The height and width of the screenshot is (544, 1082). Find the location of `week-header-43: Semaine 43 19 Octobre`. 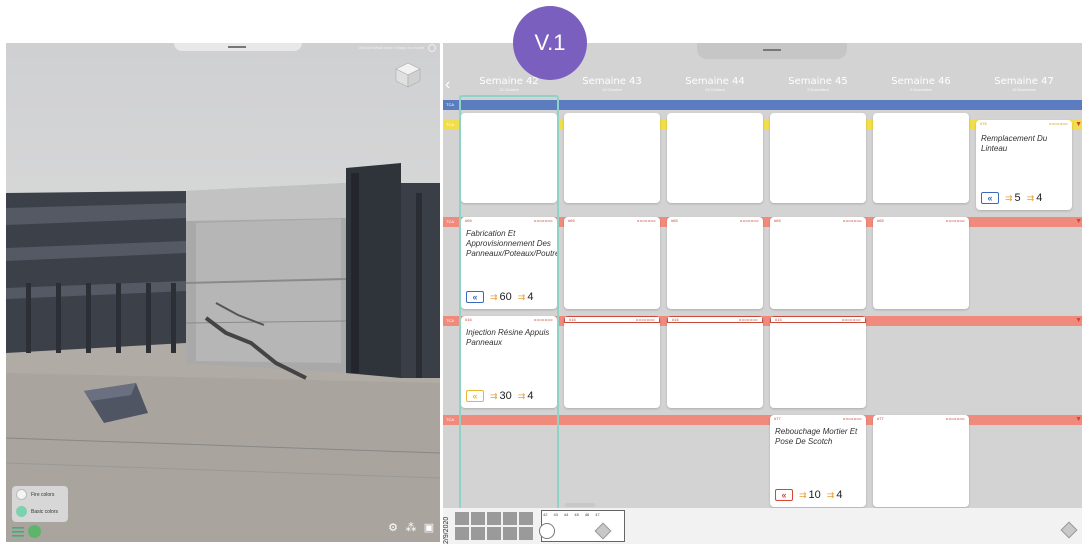

week-header-43: Semaine 43 19 Octobre is located at coordinates (612, 84).